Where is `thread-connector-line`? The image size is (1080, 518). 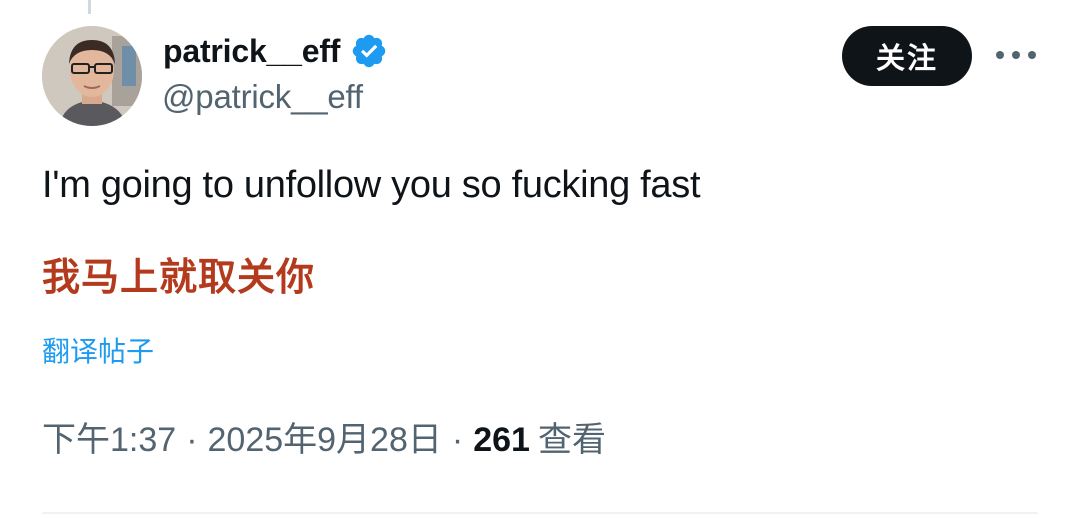 thread-connector-line is located at coordinates (89, 7).